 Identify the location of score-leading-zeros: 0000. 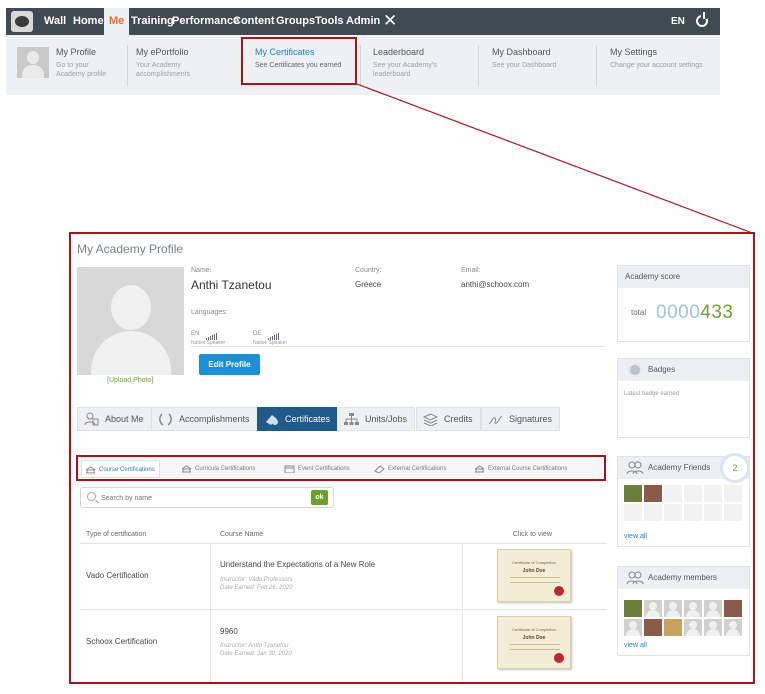
(678, 312).